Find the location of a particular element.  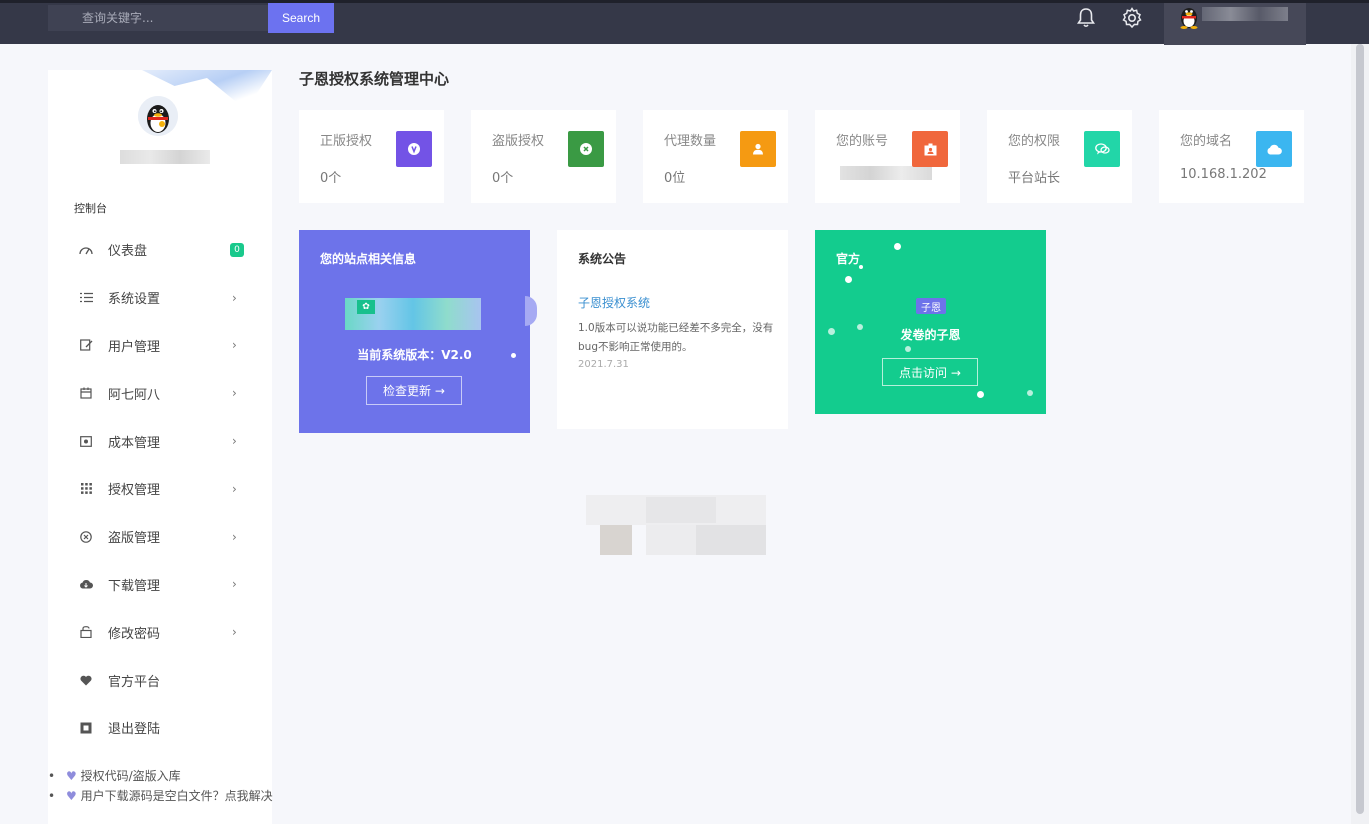

stat-card-your-domain: 您的域名 10.168.1.202 is located at coordinates (1231, 156).